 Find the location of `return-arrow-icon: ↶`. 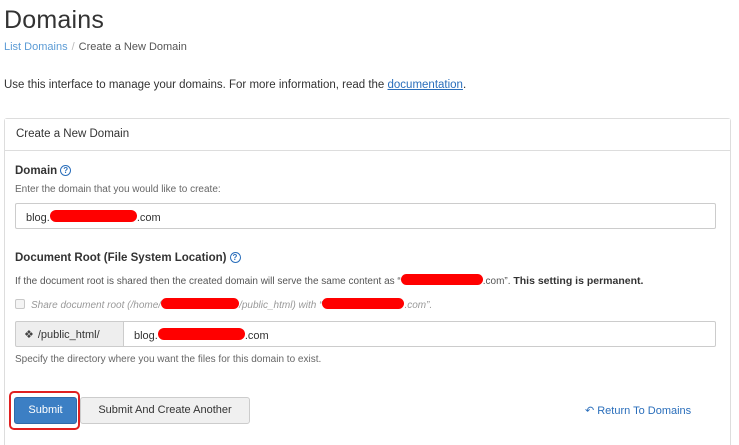

return-arrow-icon: ↶ is located at coordinates (590, 411).